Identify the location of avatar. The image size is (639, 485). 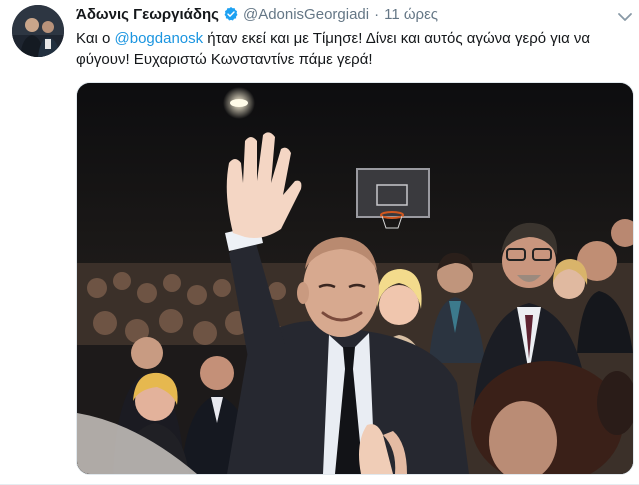
(38, 31).